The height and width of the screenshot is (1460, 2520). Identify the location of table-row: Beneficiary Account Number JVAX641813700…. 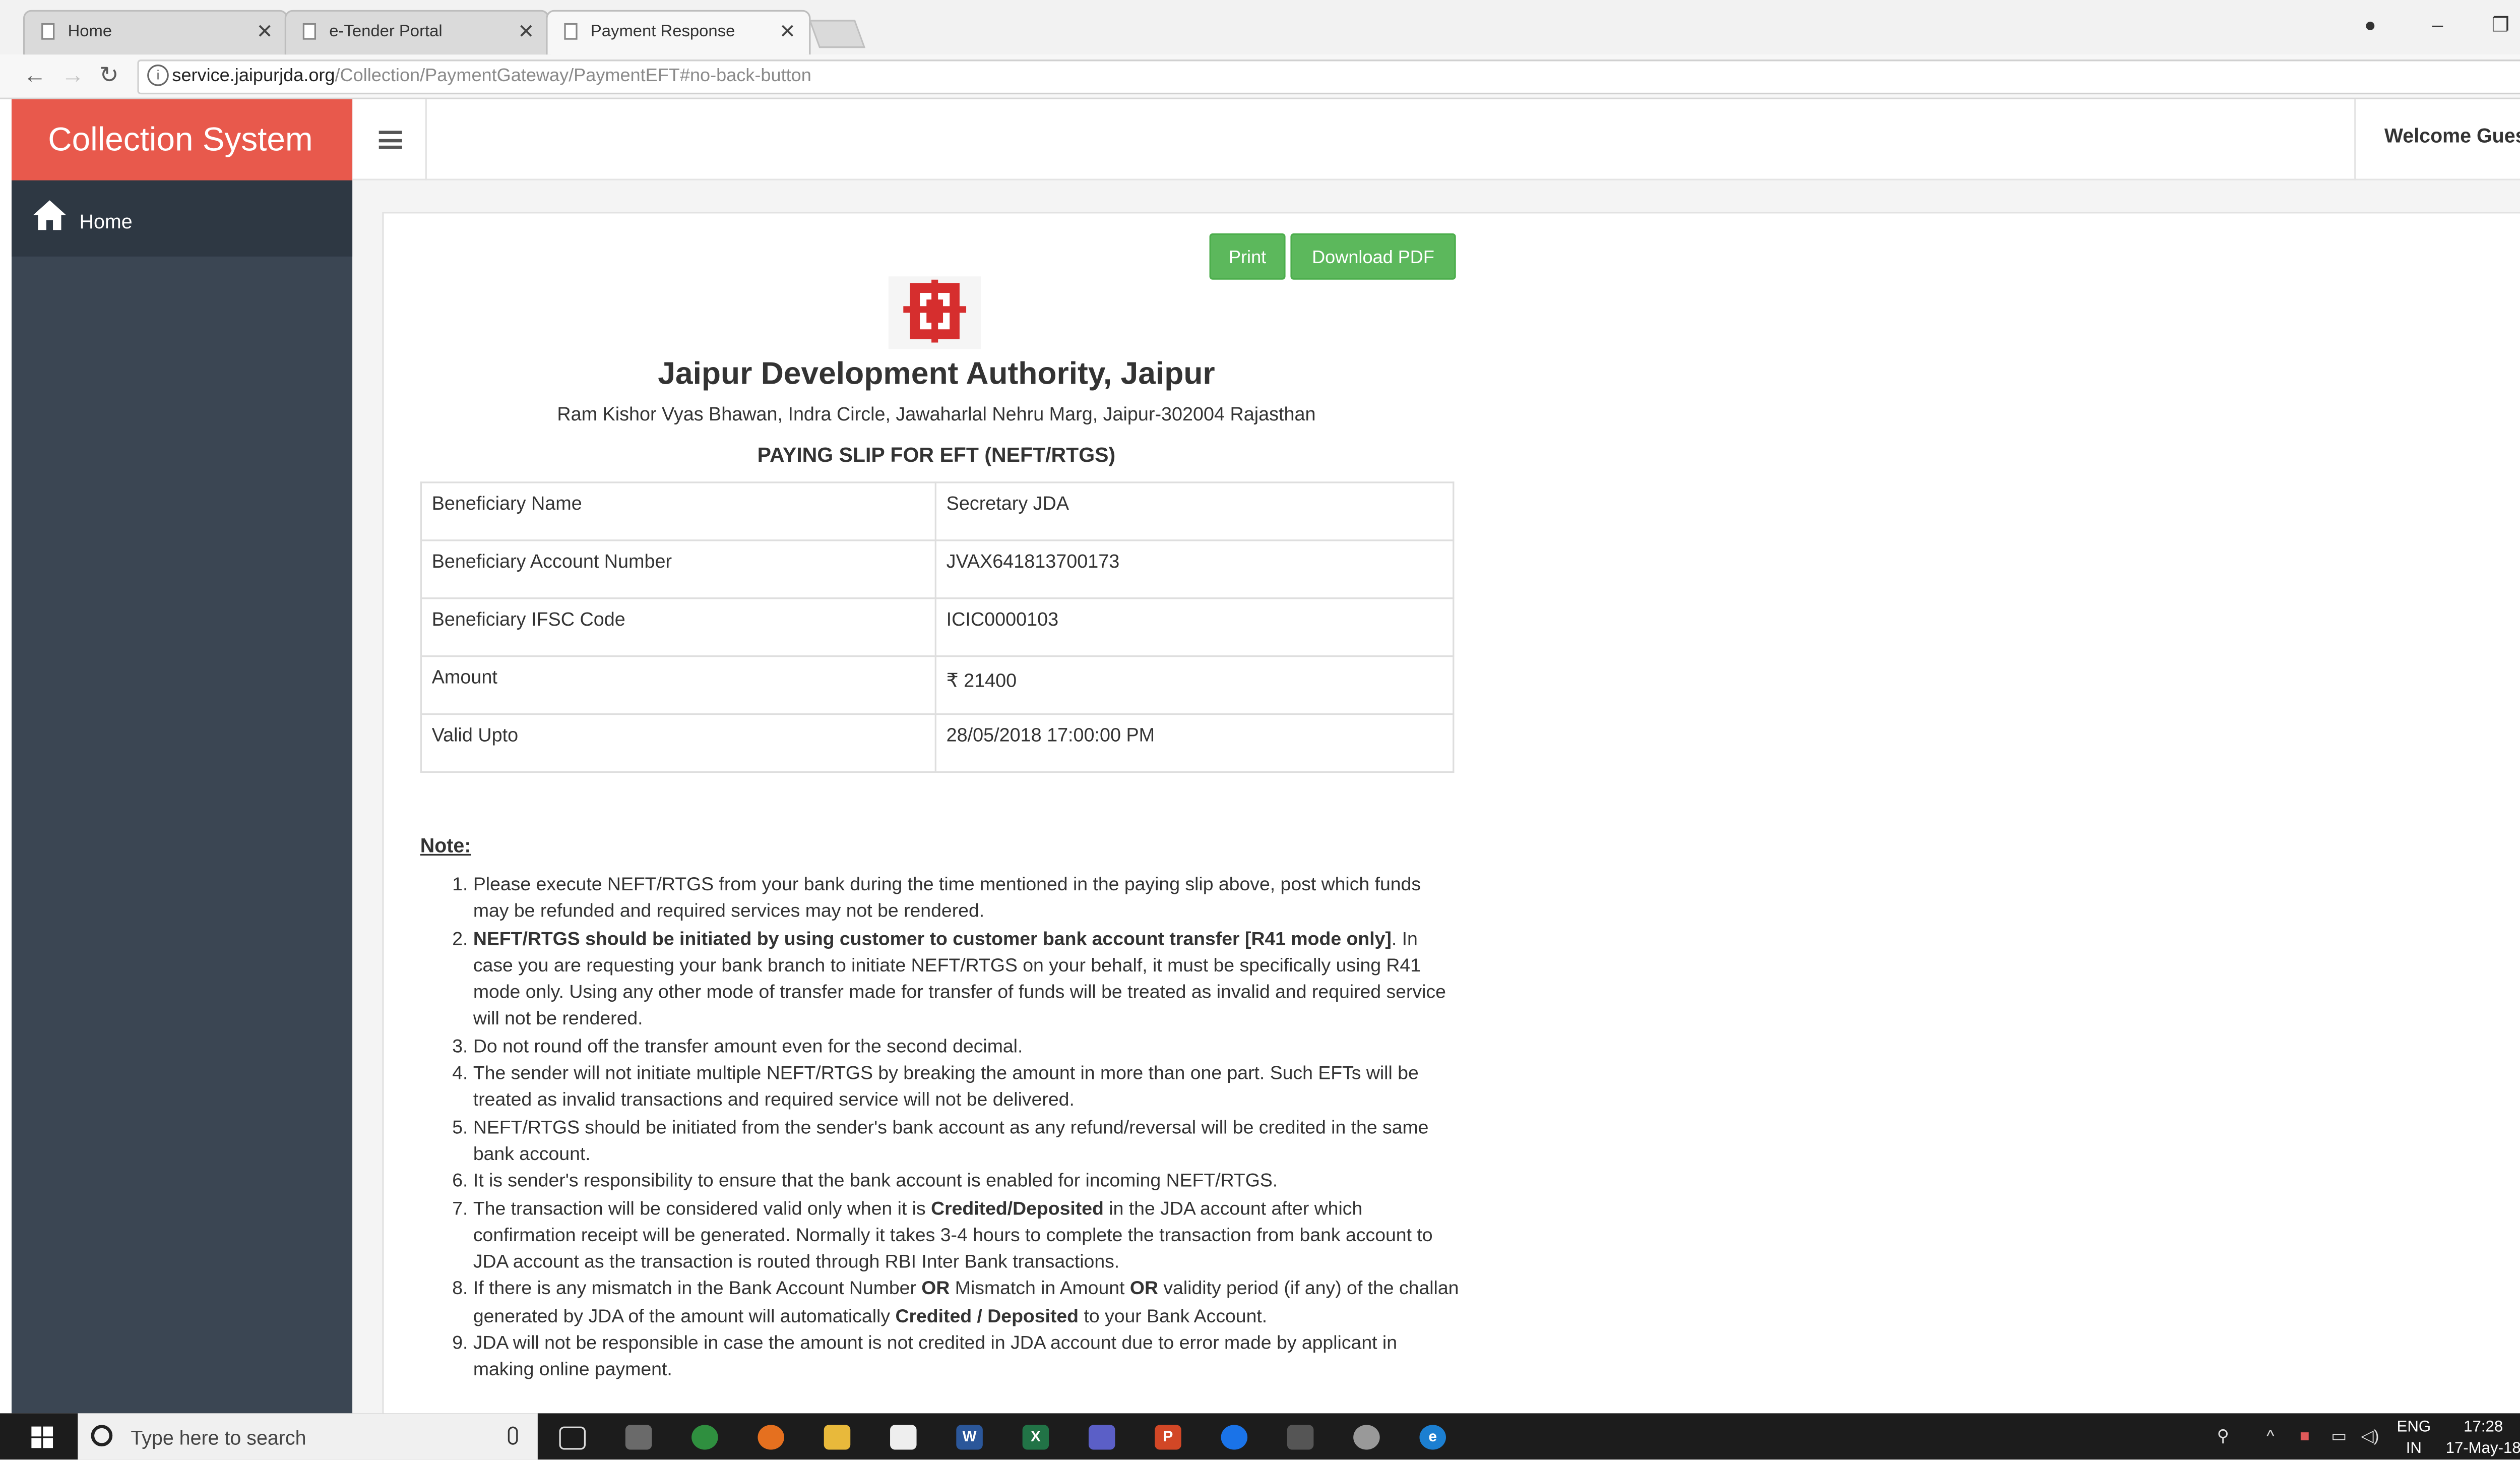
(937, 569).